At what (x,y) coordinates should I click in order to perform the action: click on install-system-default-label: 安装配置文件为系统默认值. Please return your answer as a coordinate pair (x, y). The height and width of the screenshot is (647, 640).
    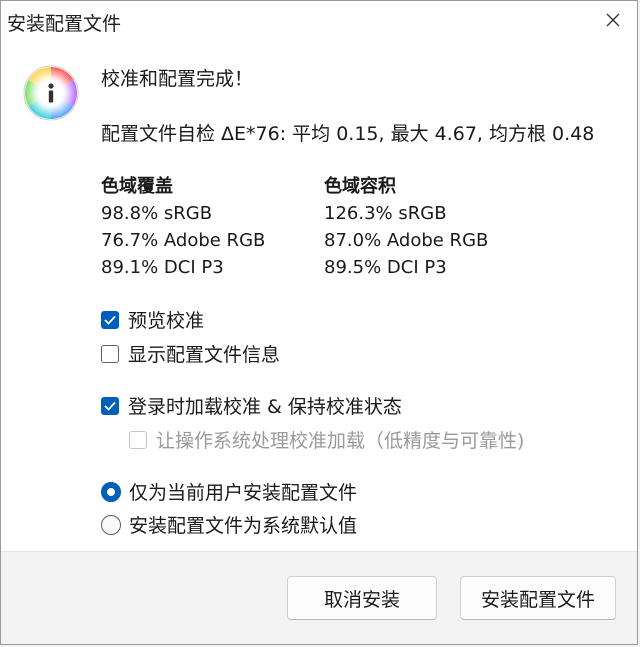
    Looking at the image, I should click on (243, 526).